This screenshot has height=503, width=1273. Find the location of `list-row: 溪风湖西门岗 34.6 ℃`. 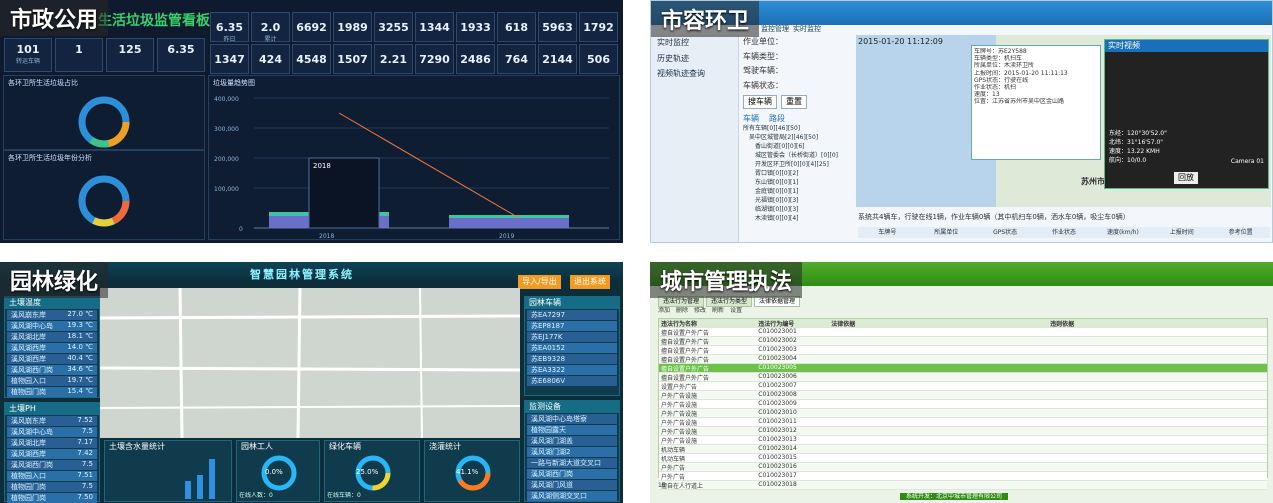

list-row: 溪风湖西门岗 34.6 ℃ is located at coordinates (52, 369).